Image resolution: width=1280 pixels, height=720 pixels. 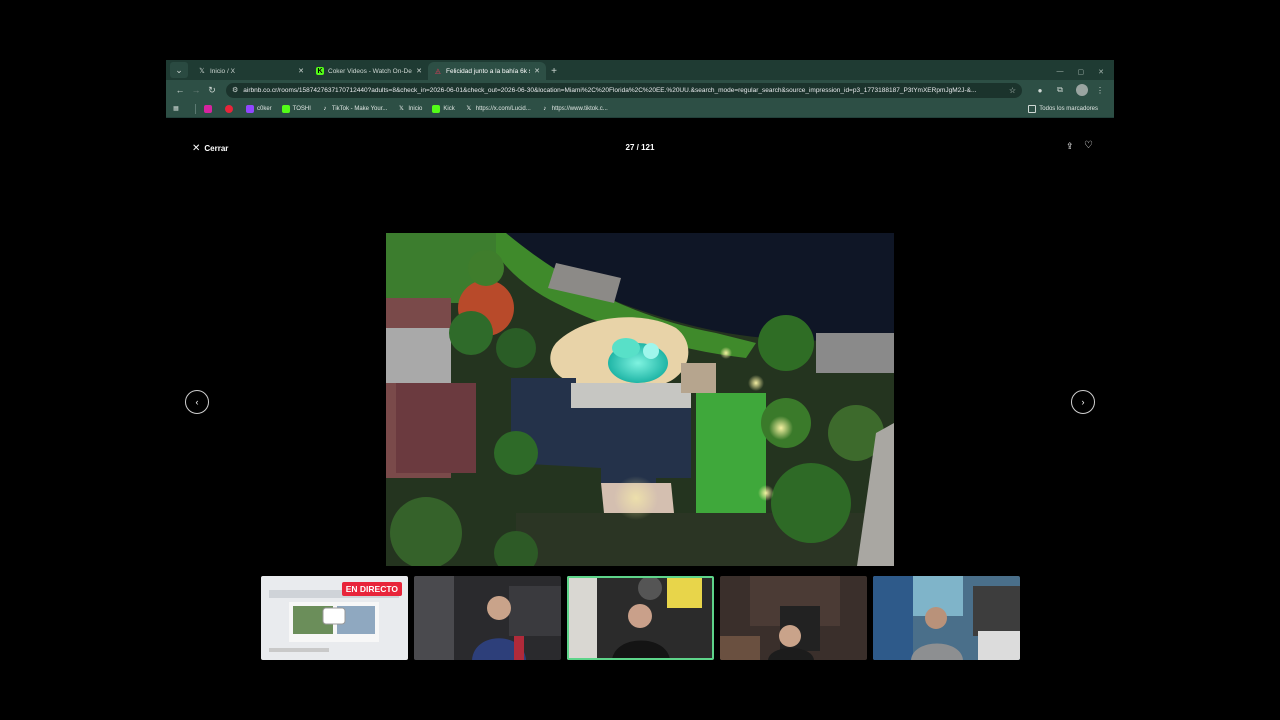 What do you see at coordinates (1032, 108) in the screenshot?
I see `folder-icon` at bounding box center [1032, 108].